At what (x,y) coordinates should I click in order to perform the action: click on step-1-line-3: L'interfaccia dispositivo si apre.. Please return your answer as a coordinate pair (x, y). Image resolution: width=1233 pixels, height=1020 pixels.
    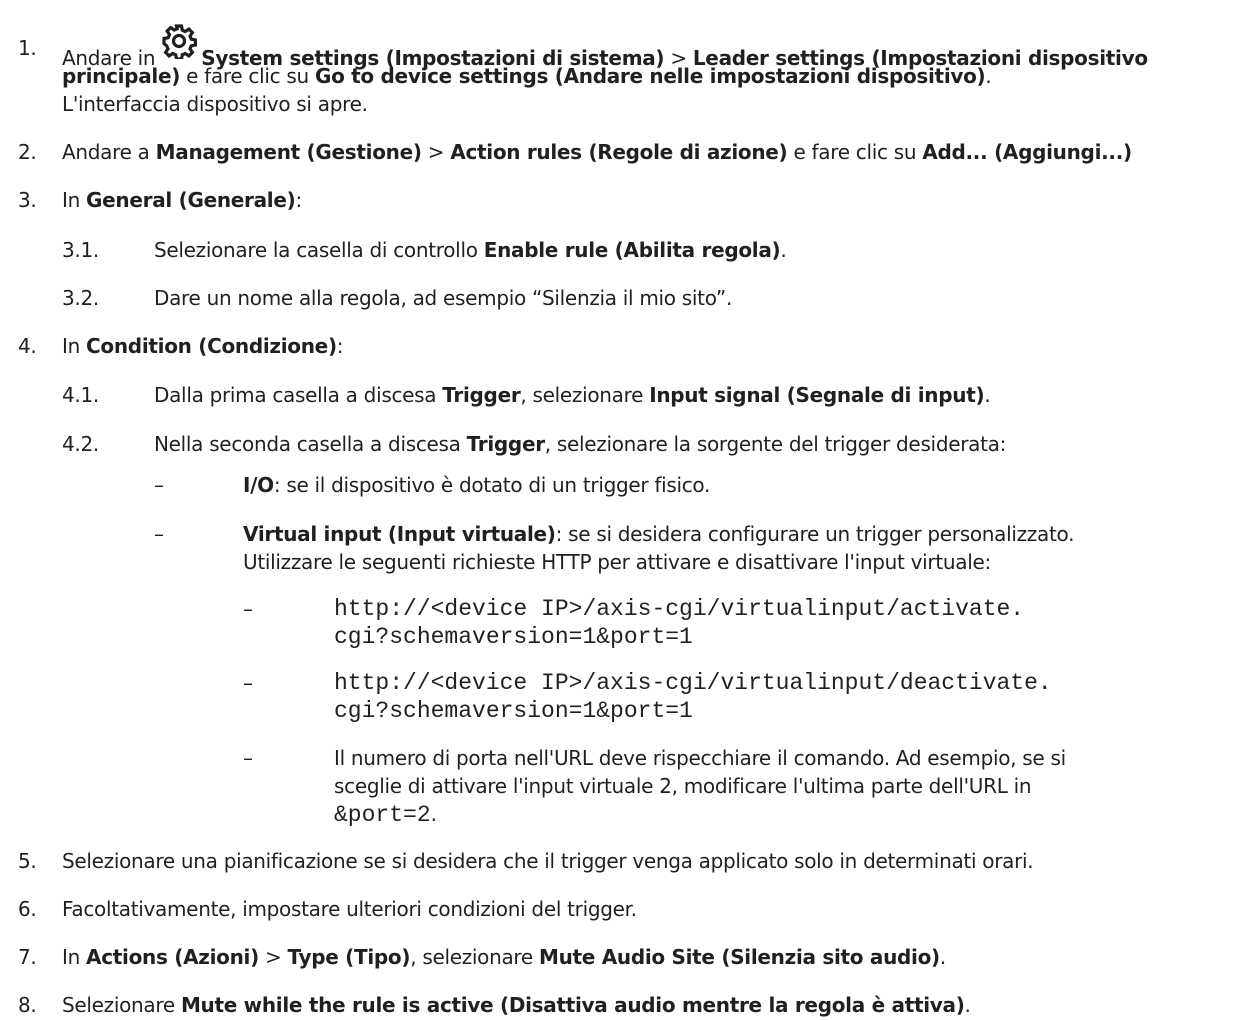
    Looking at the image, I should click on (215, 104).